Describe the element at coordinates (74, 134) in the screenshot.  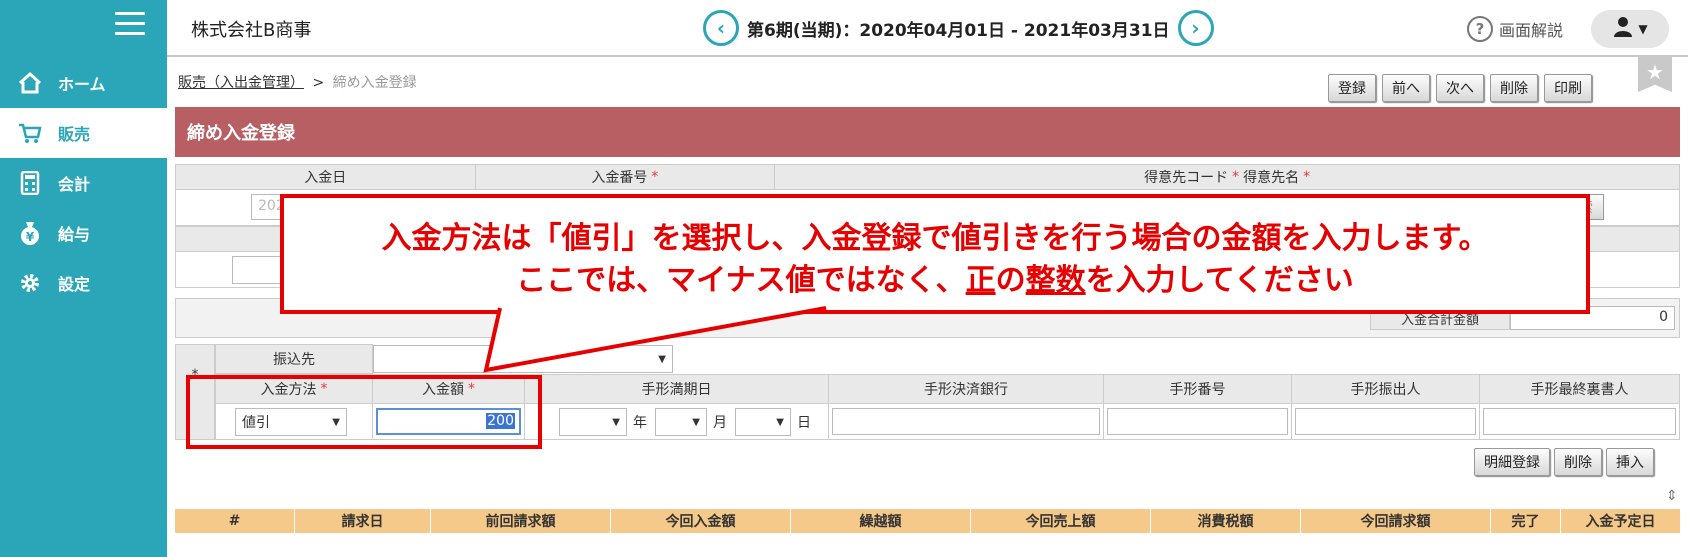
I see `sidebar-item-label: 販売` at that location.